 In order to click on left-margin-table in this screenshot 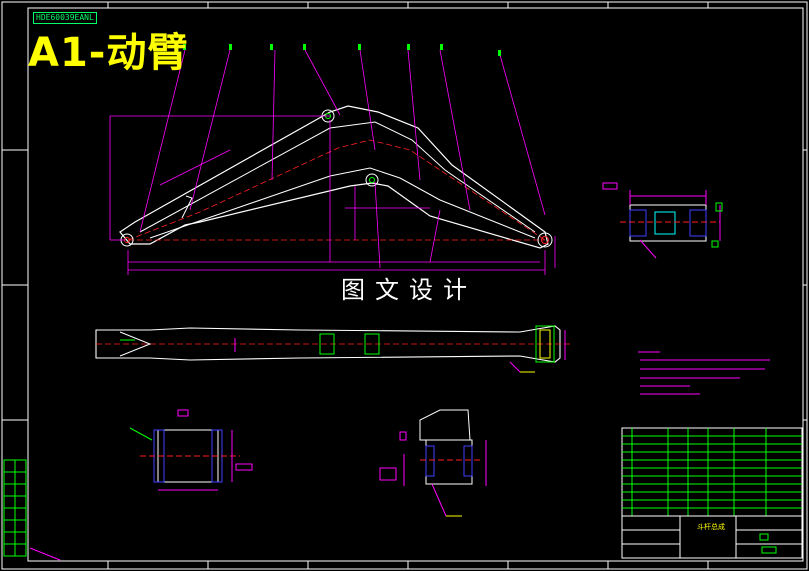, I will do `click(15, 508)`.